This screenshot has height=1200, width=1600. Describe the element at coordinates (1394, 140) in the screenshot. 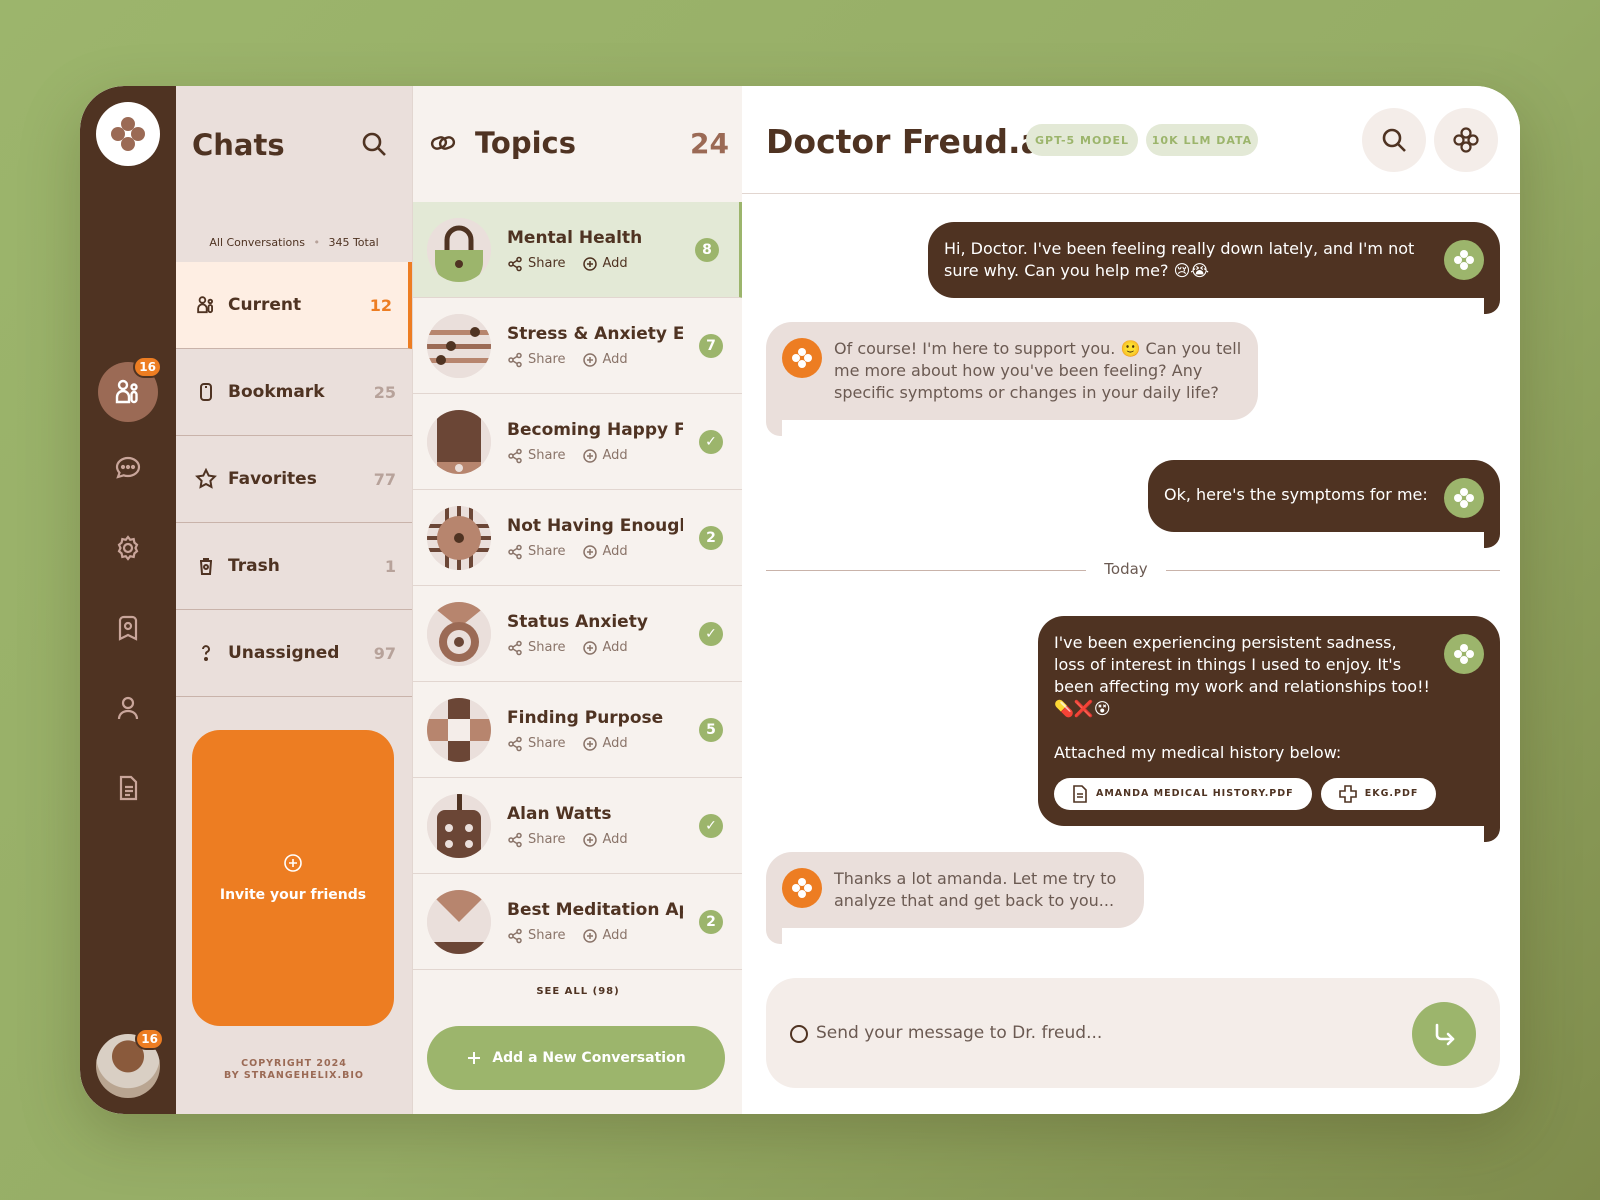

I see `conversation-search-button` at that location.